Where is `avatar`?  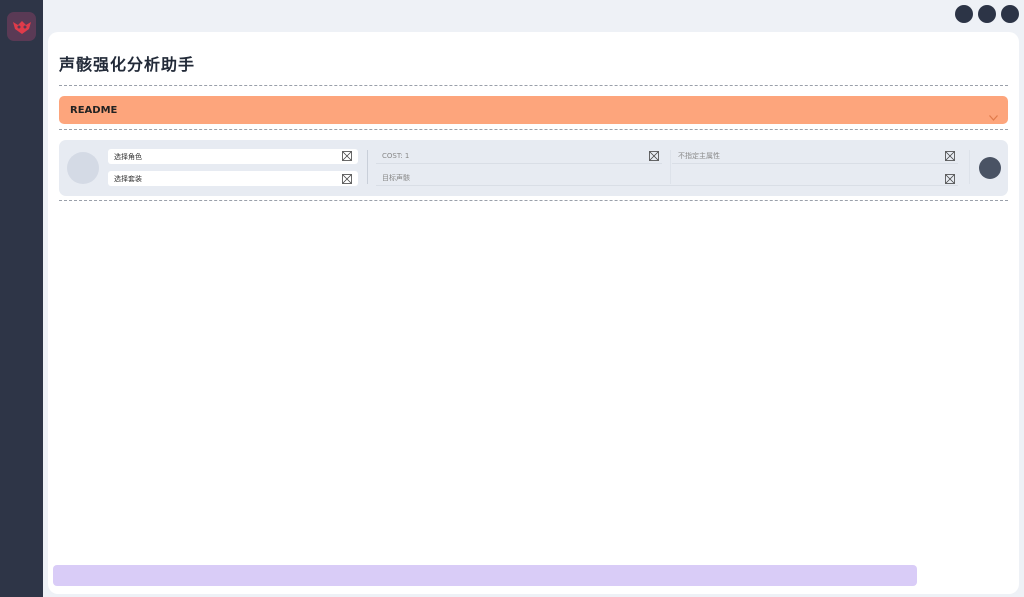 avatar is located at coordinates (83, 168).